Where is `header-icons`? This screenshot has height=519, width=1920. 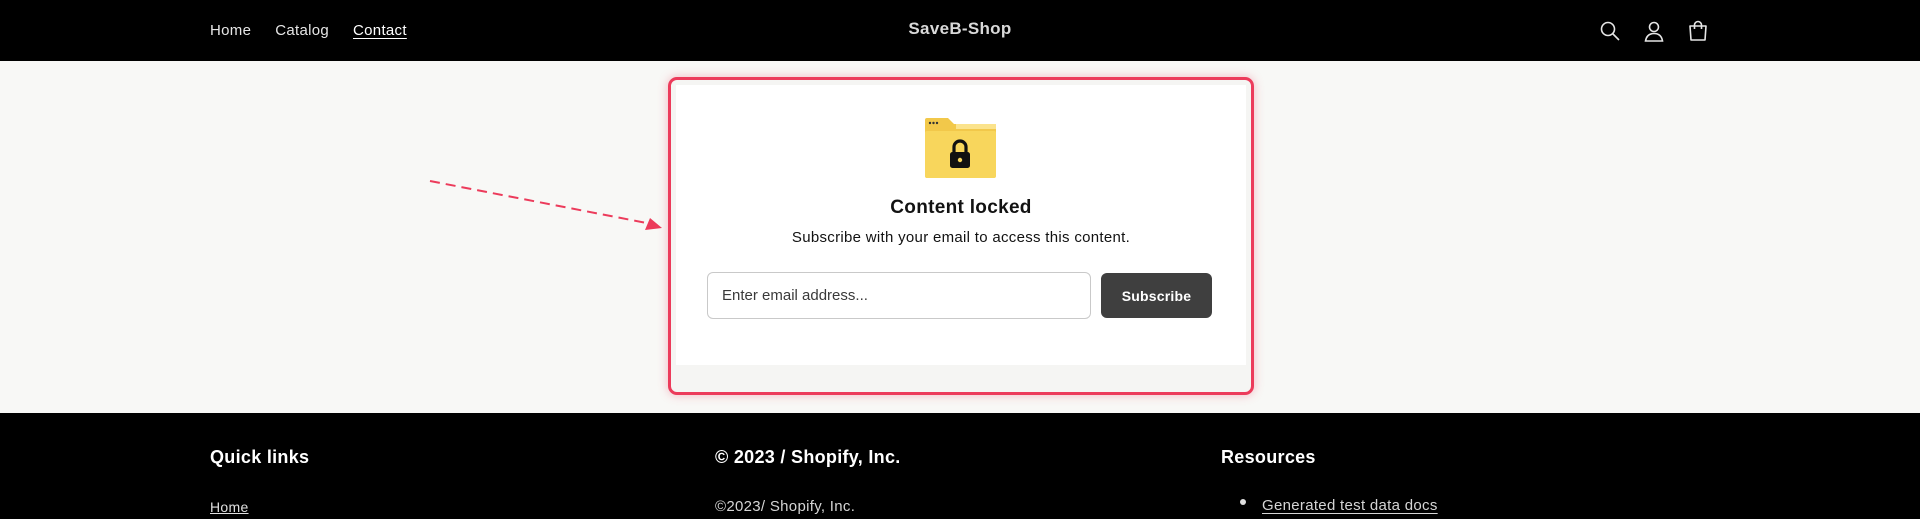
header-icons is located at coordinates (1654, 30).